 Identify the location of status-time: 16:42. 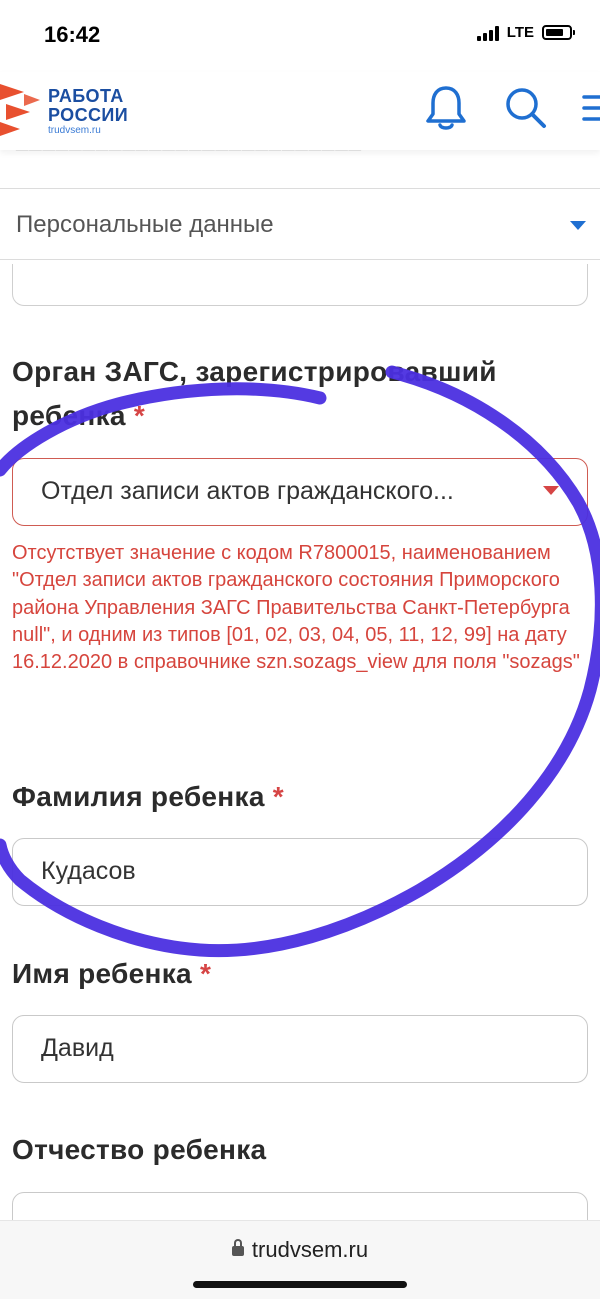
(72, 34).